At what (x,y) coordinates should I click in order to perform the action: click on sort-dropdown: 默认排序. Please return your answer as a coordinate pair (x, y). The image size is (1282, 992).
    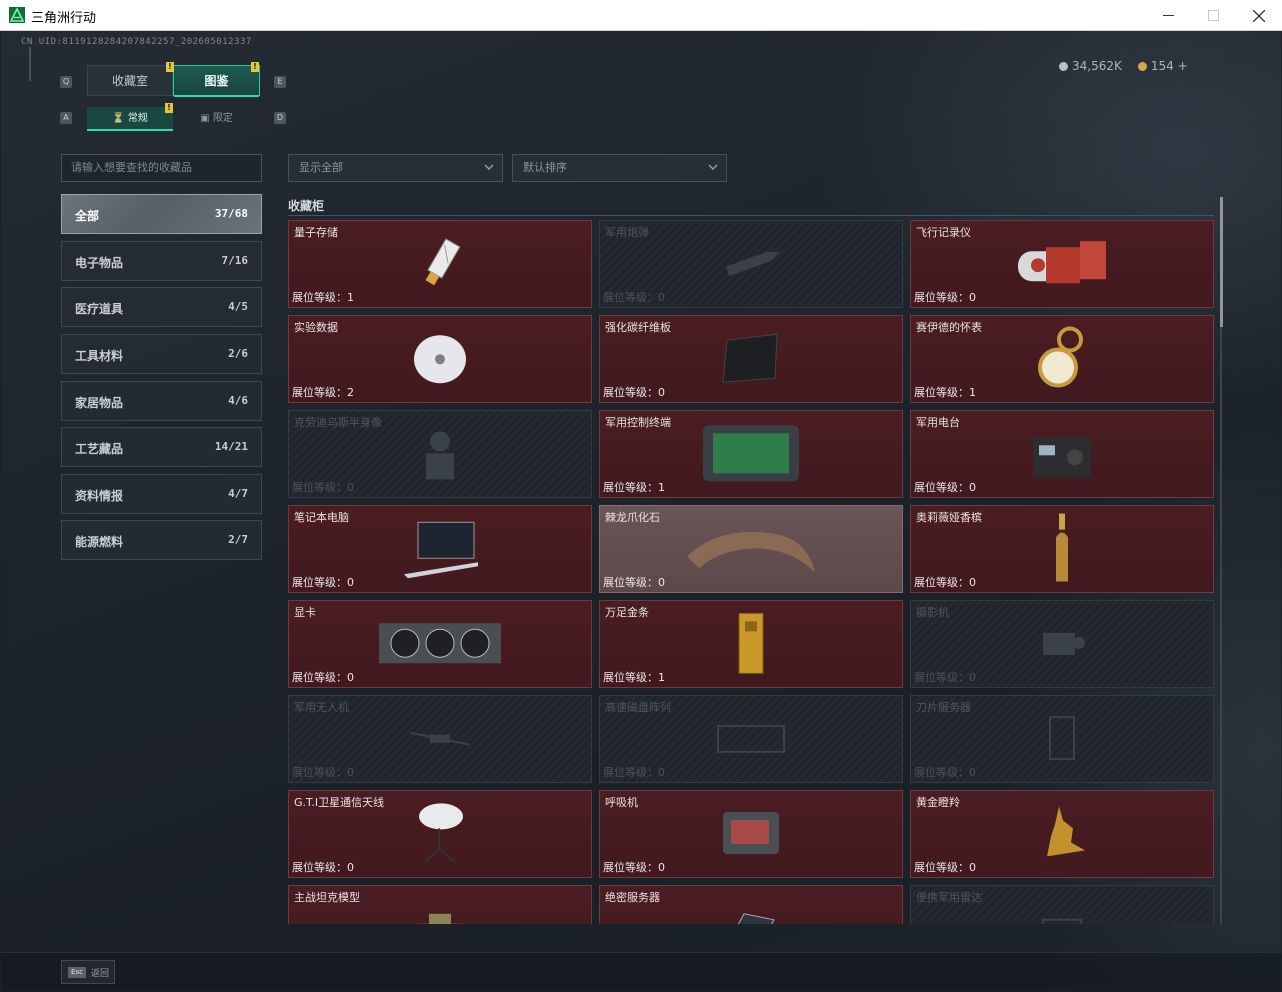
    Looking at the image, I should click on (619, 168).